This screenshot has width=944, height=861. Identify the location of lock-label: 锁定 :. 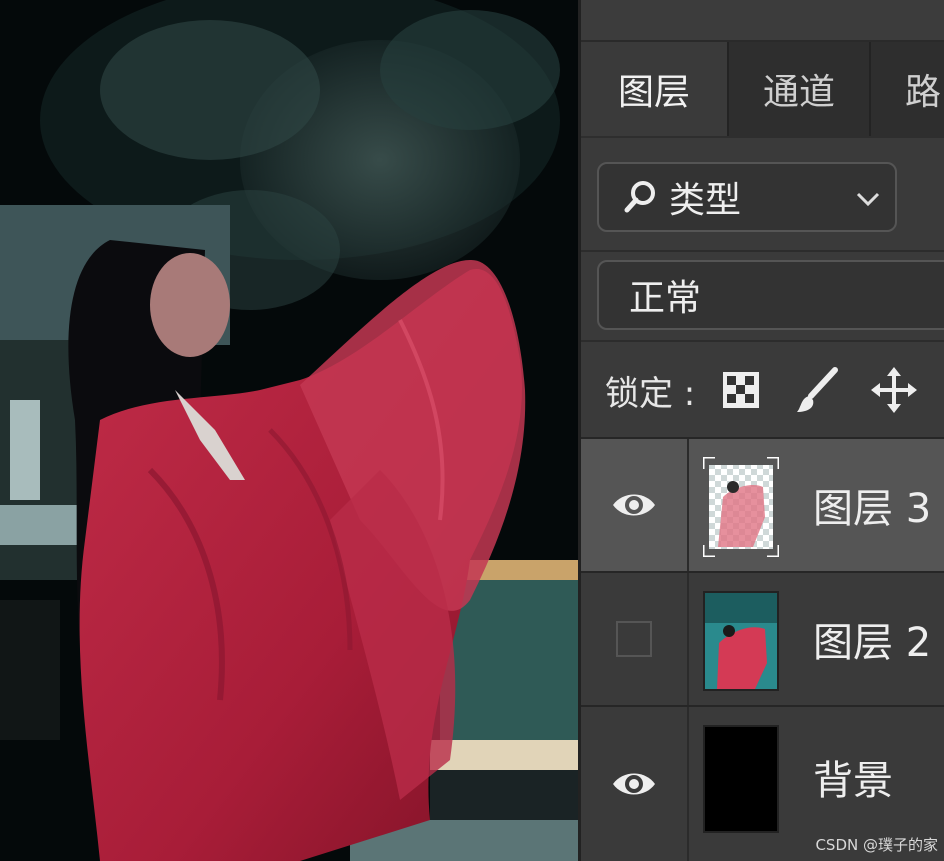
(650, 393).